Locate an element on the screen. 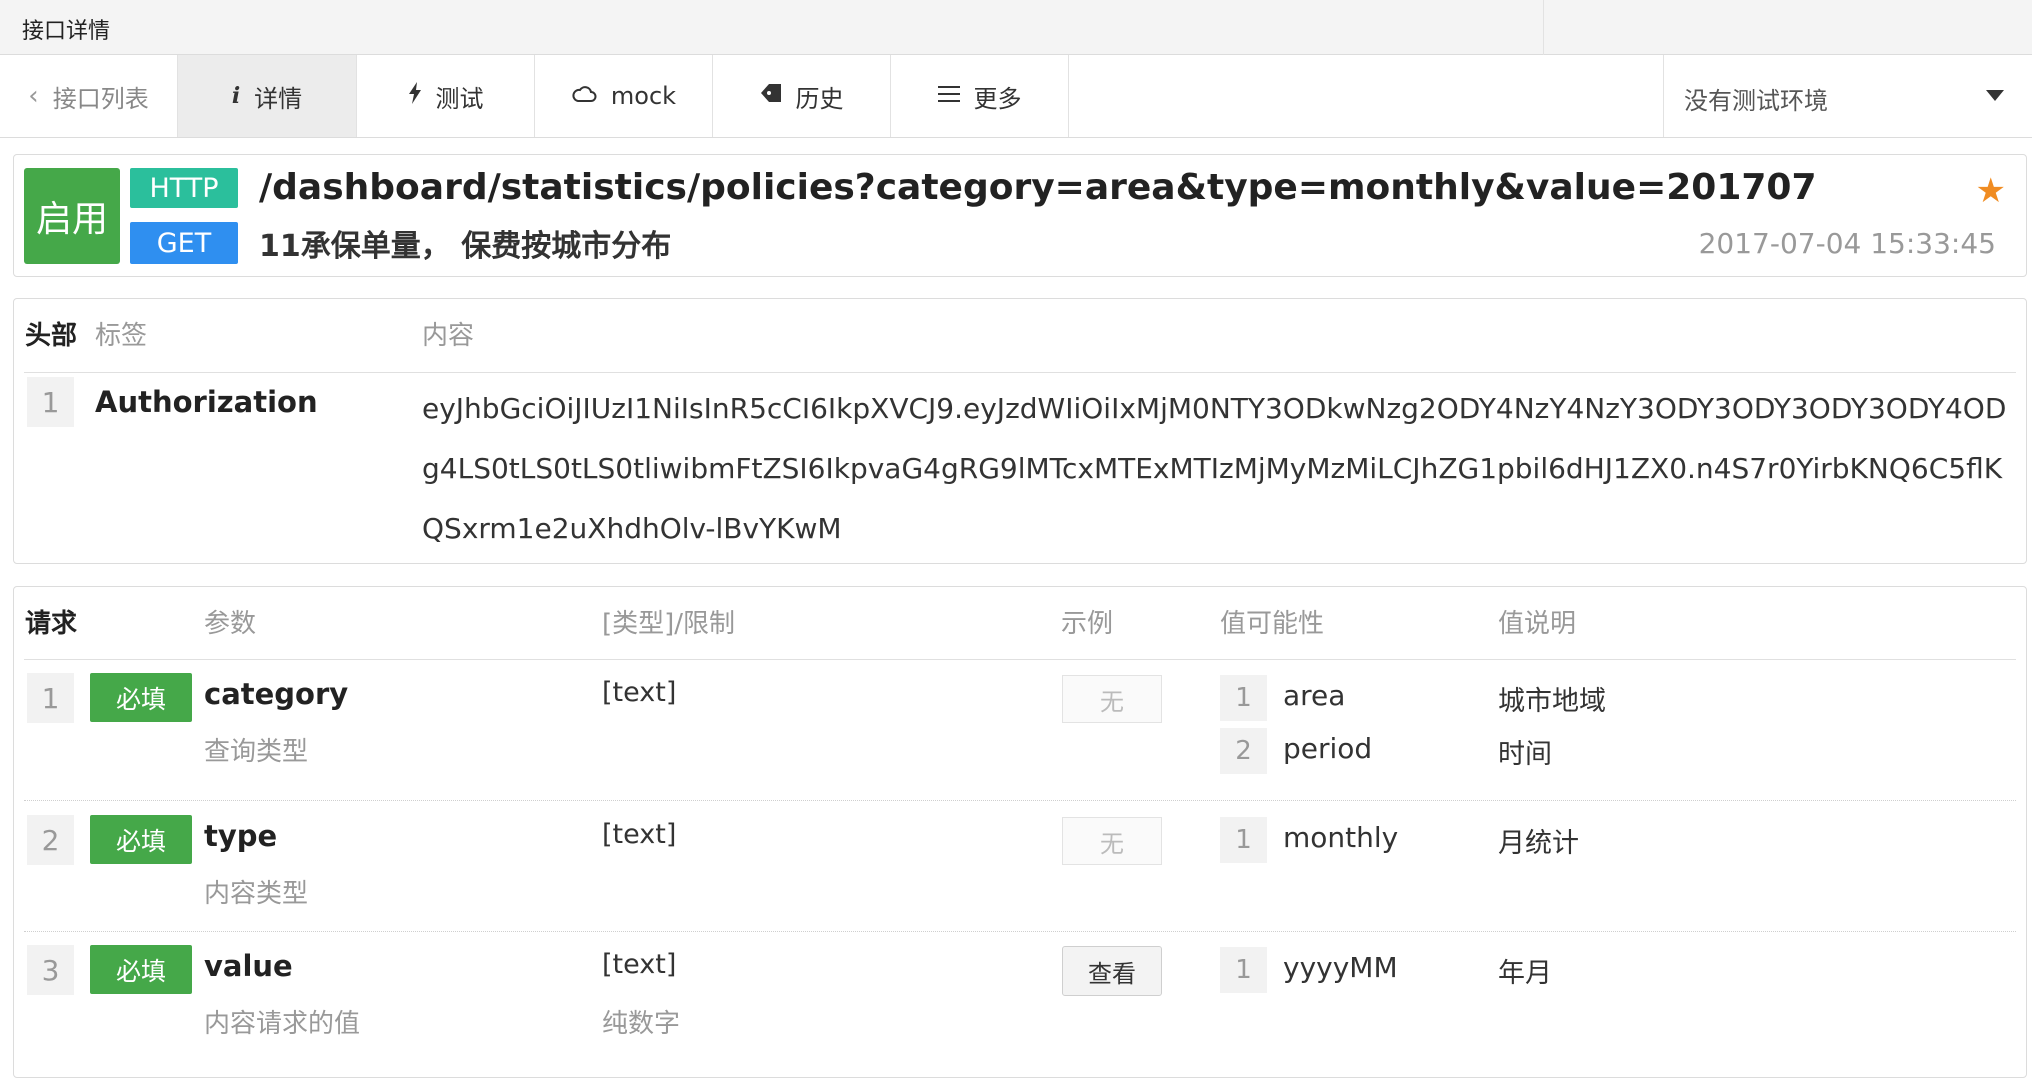 The width and height of the screenshot is (2032, 1084). tab-mock: mock is located at coordinates (624, 96).